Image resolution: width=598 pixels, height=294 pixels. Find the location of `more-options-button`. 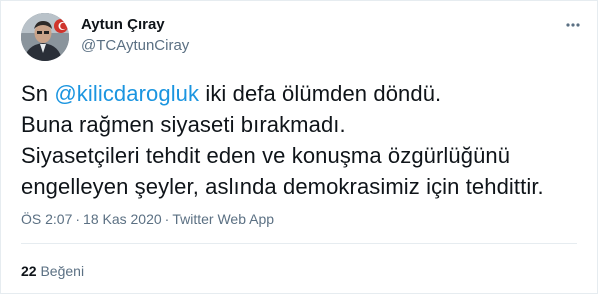

more-options-button is located at coordinates (573, 25).